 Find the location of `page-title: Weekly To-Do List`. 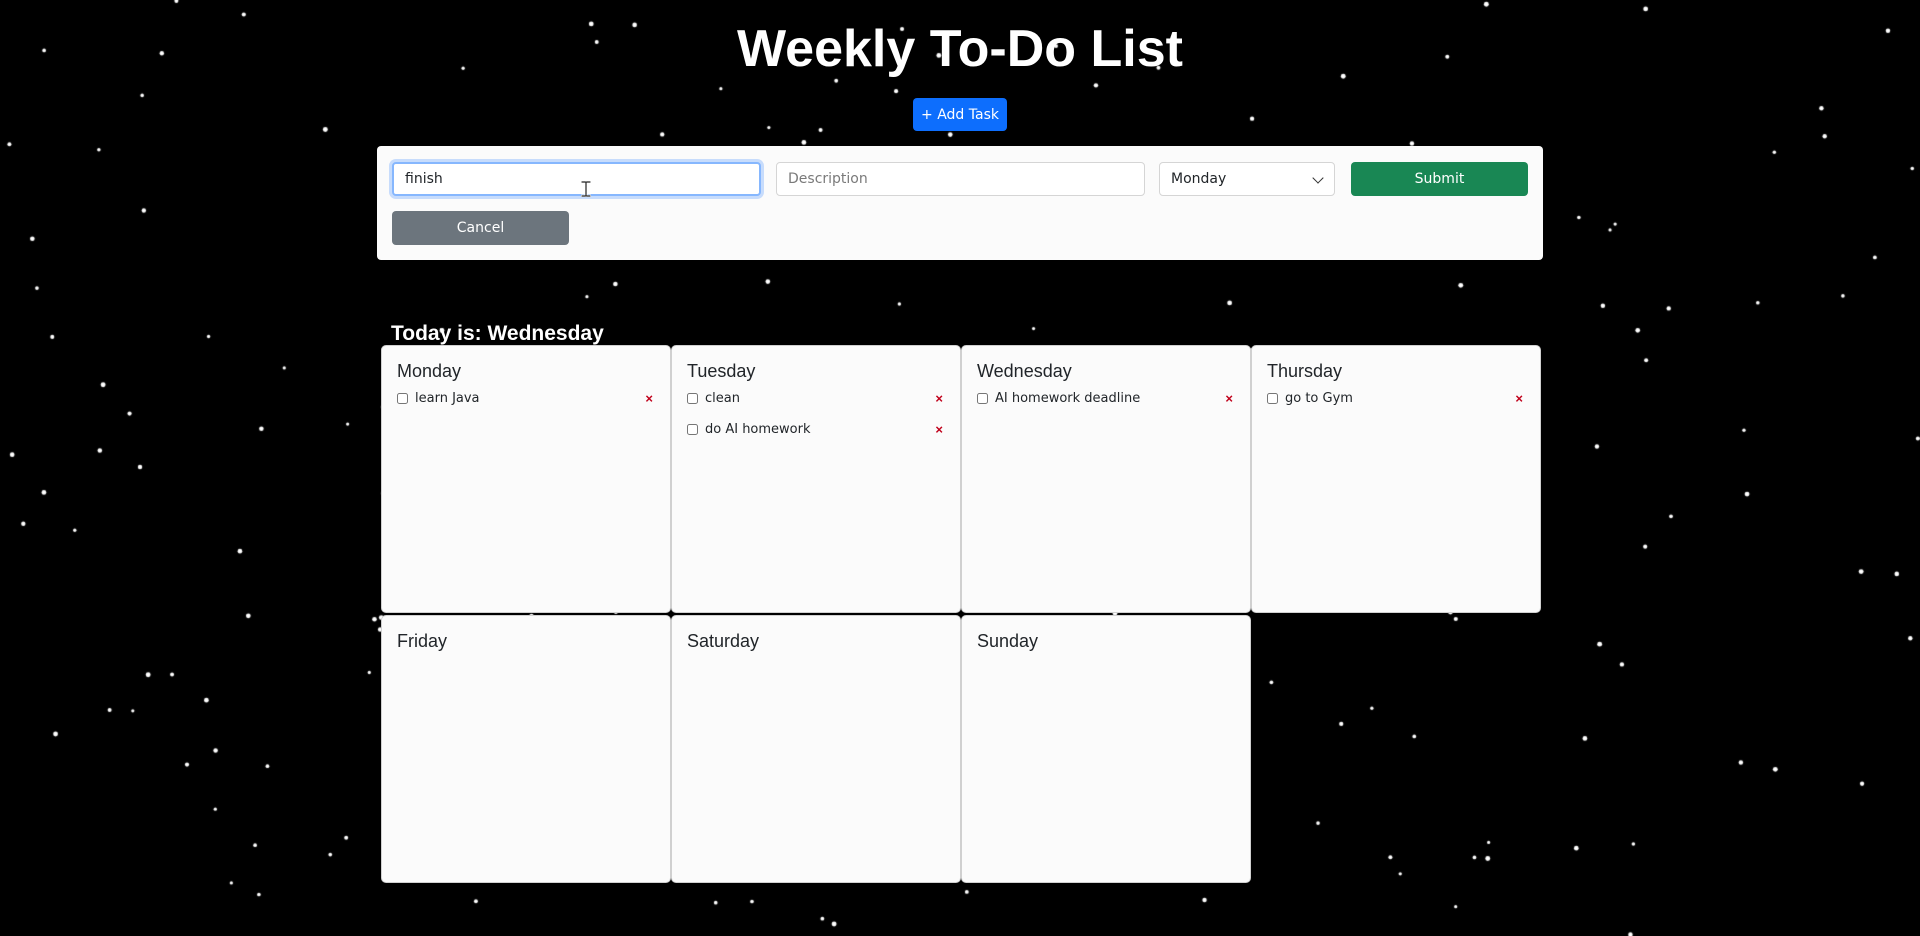

page-title: Weekly To-Do List is located at coordinates (960, 49).